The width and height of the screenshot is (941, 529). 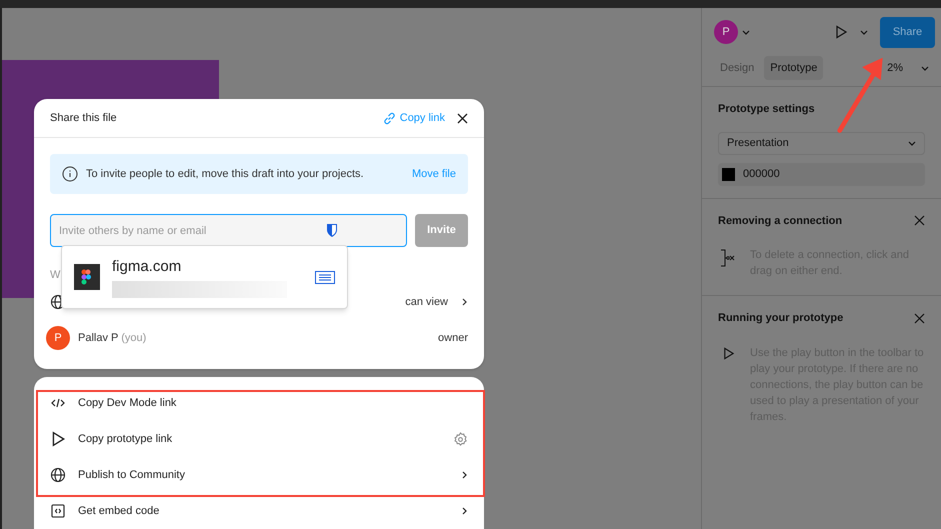 I want to click on shield-icon, so click(x=332, y=230).